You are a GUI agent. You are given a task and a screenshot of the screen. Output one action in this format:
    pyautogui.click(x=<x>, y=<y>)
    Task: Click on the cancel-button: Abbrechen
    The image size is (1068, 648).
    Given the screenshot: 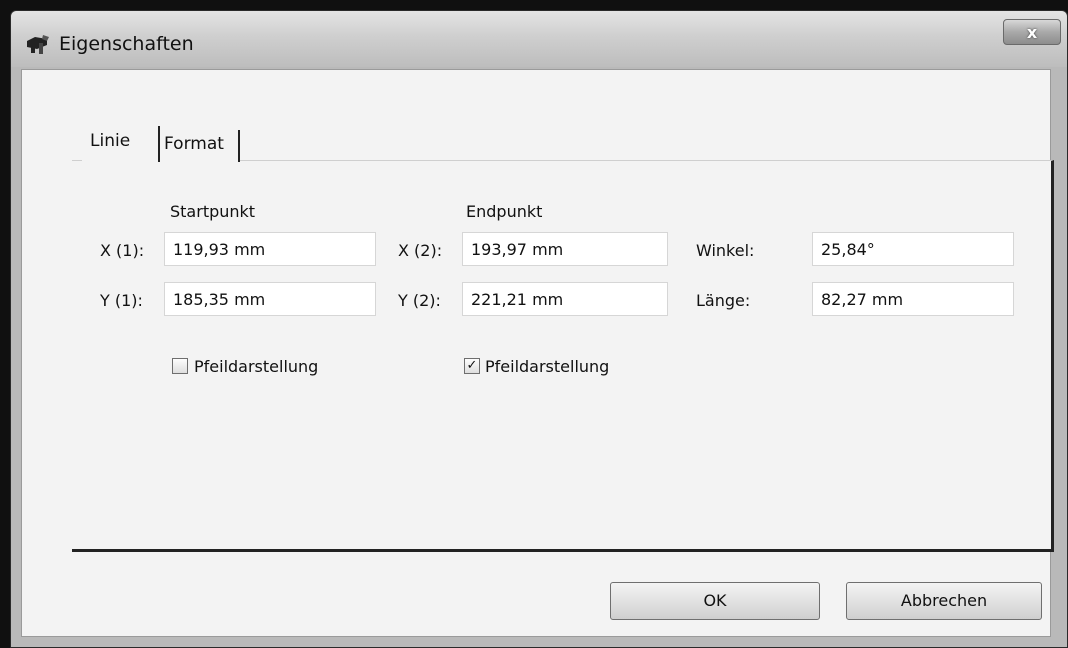 What is the action you would take?
    pyautogui.click(x=944, y=601)
    